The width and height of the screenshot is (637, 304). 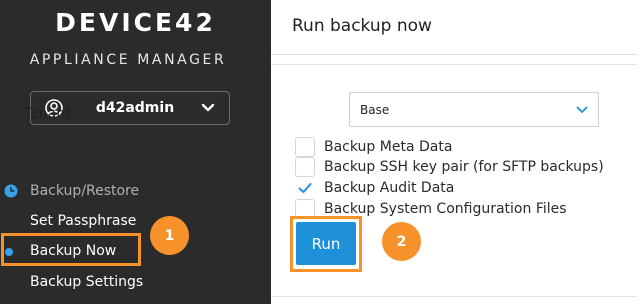 What do you see at coordinates (389, 188) in the screenshot?
I see `option-label: Backup Audit Data` at bounding box center [389, 188].